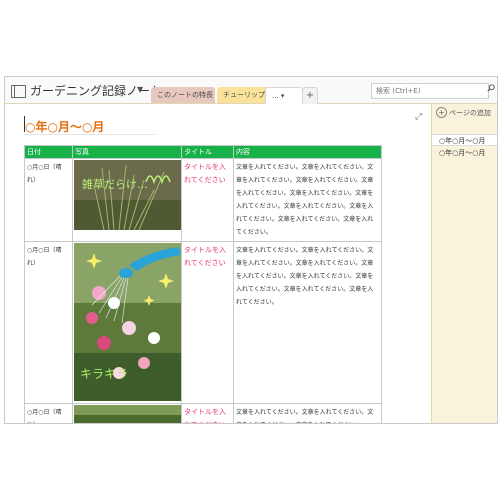 This screenshot has height=500, width=500. I want to click on search-input: 検索 (Ctrl+E), so click(430, 91).